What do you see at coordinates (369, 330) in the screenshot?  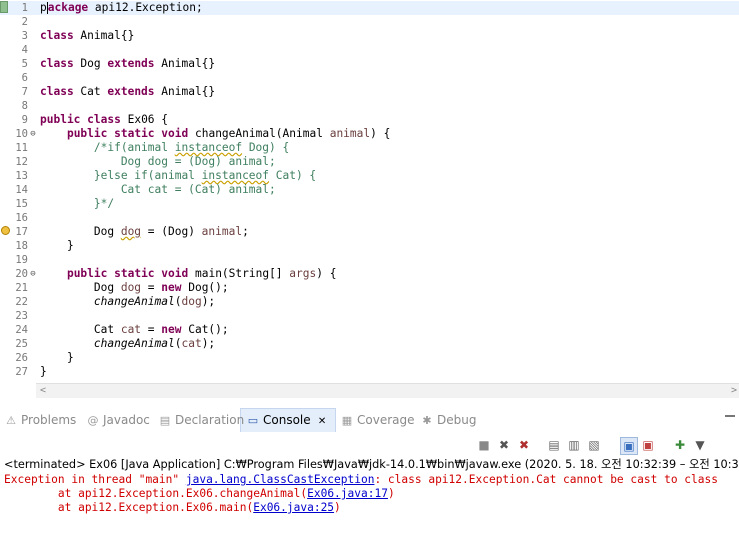 I see `code-line: 24 Cat cat = new Cat();` at bounding box center [369, 330].